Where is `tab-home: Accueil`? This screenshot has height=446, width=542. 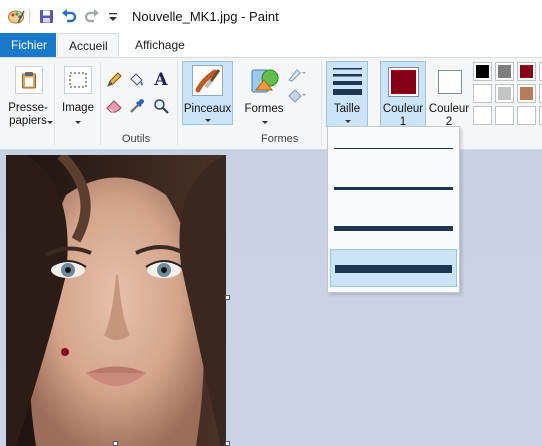 tab-home: Accueil is located at coordinates (88, 45).